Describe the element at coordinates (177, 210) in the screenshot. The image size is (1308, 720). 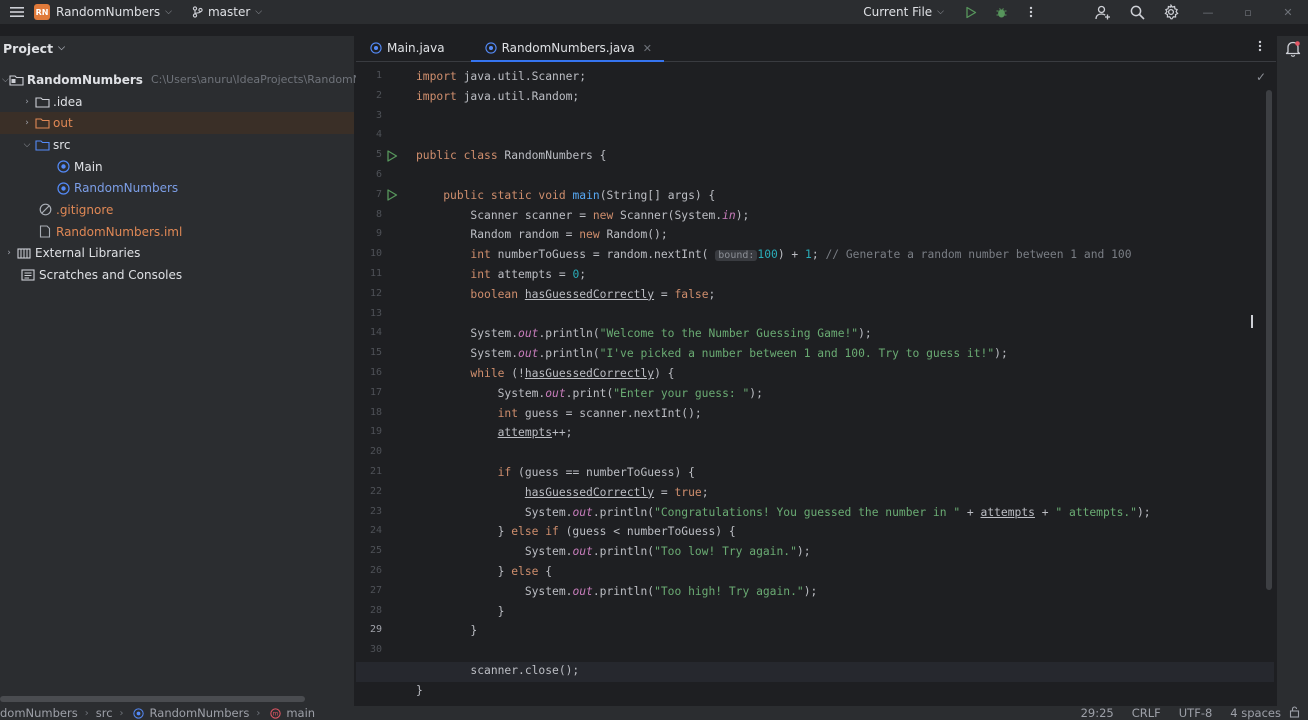
I see `tree-item-gitignore: .gitignore` at that location.